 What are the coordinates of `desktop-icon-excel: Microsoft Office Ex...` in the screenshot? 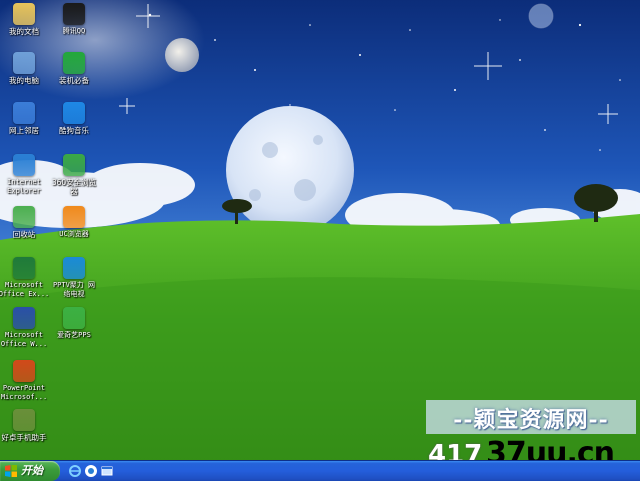 It's located at (26, 278).